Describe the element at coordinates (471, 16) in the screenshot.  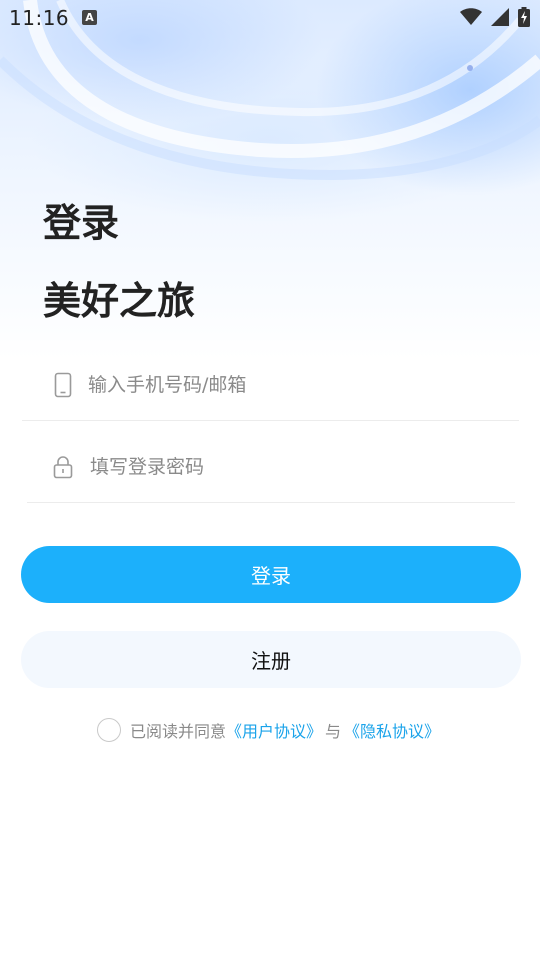
I see `wifi-icon` at that location.